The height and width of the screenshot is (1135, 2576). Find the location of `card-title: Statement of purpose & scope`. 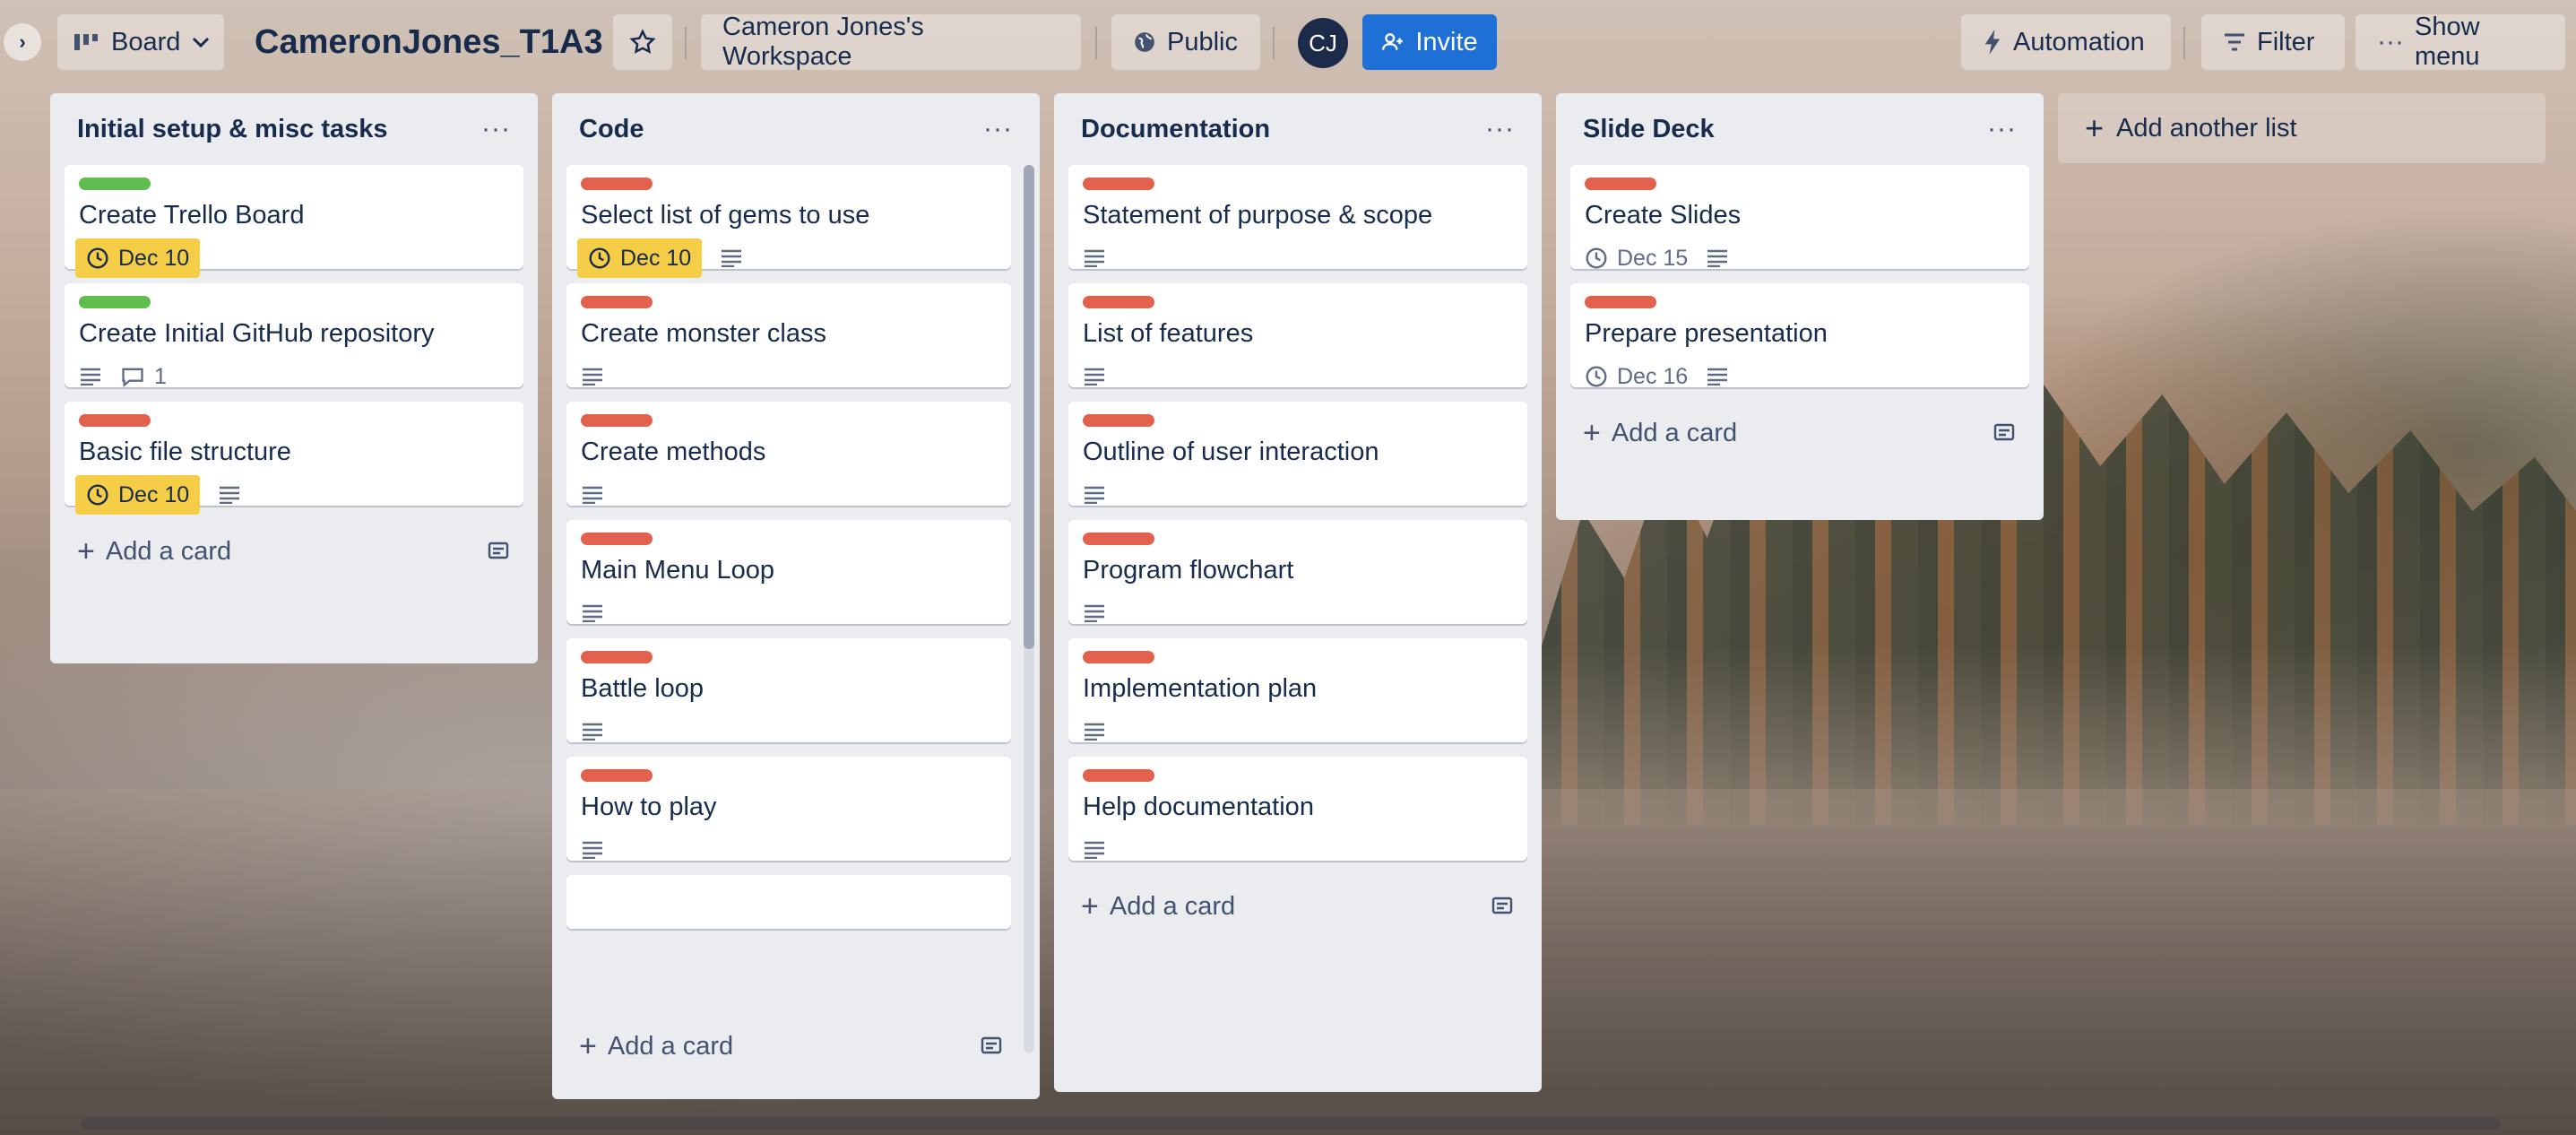

card-title: Statement of purpose & scope is located at coordinates (1258, 215).